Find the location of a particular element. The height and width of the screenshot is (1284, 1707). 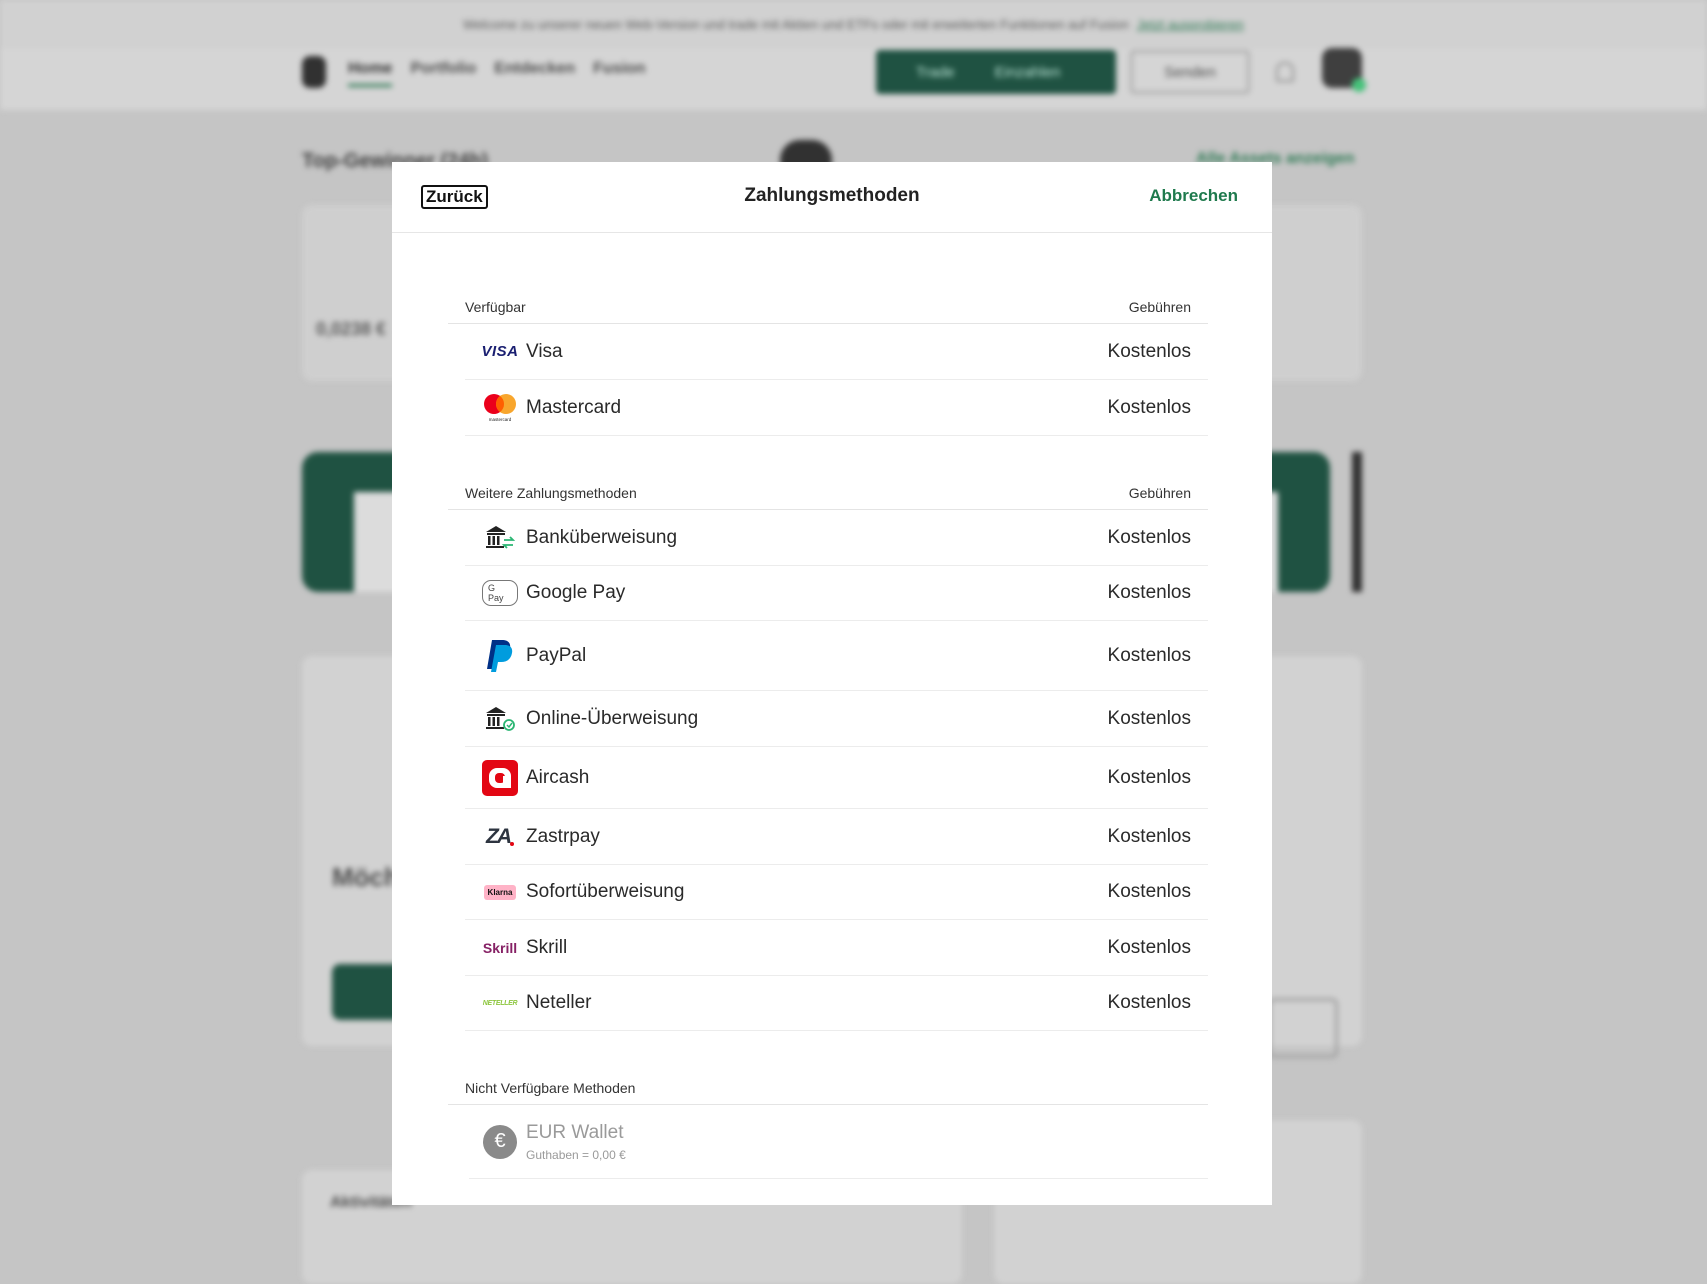

method-left: PayPal is located at coordinates (525, 656).